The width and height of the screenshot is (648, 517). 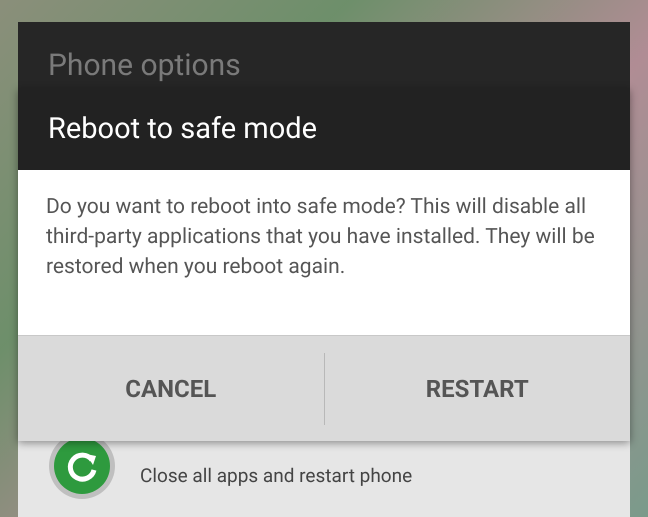 I want to click on cancel-button: CANCEL, so click(x=171, y=388).